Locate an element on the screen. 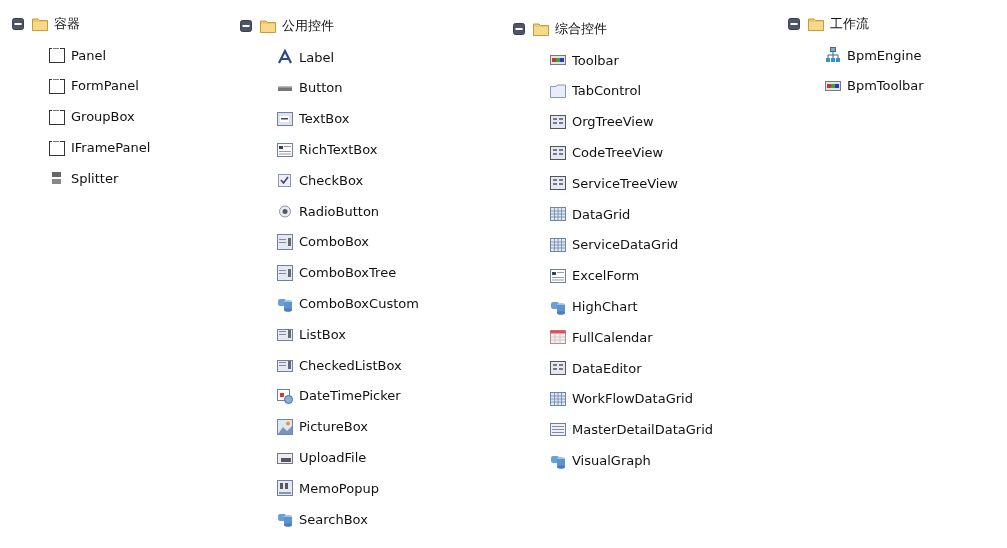 This screenshot has width=1007, height=548. control-item: ServiceTreeView is located at coordinates (625, 183).